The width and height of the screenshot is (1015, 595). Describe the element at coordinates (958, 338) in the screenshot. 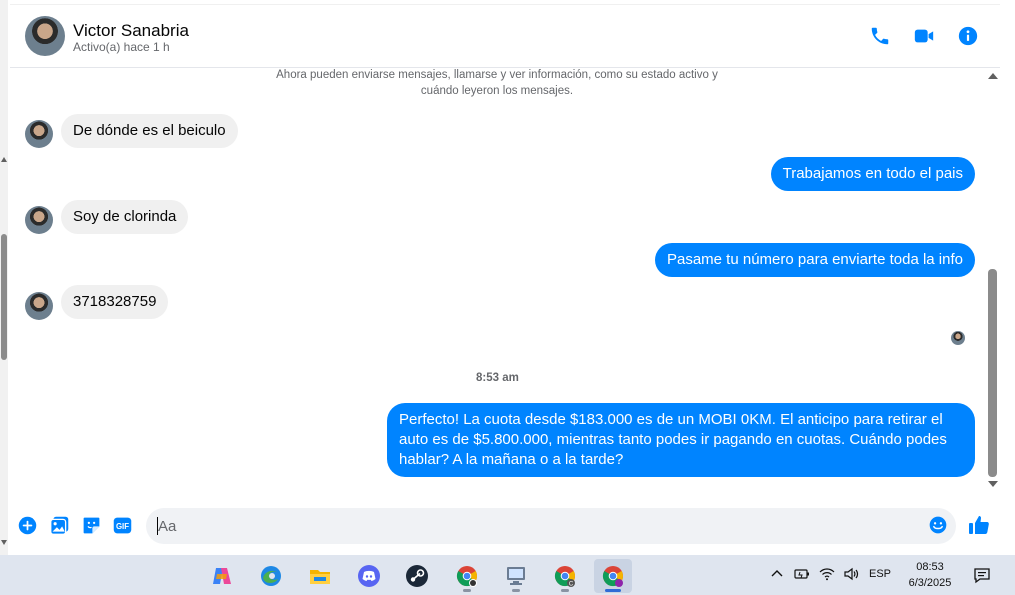

I see `seen-indicator-avatar` at that location.